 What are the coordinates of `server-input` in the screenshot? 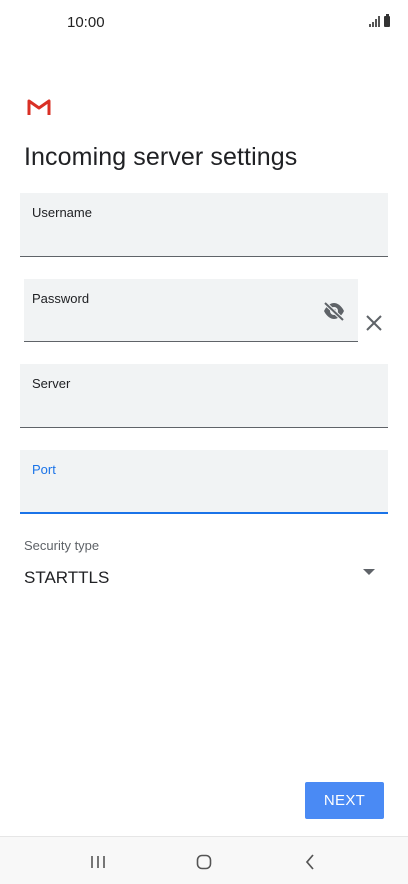 It's located at (204, 409).